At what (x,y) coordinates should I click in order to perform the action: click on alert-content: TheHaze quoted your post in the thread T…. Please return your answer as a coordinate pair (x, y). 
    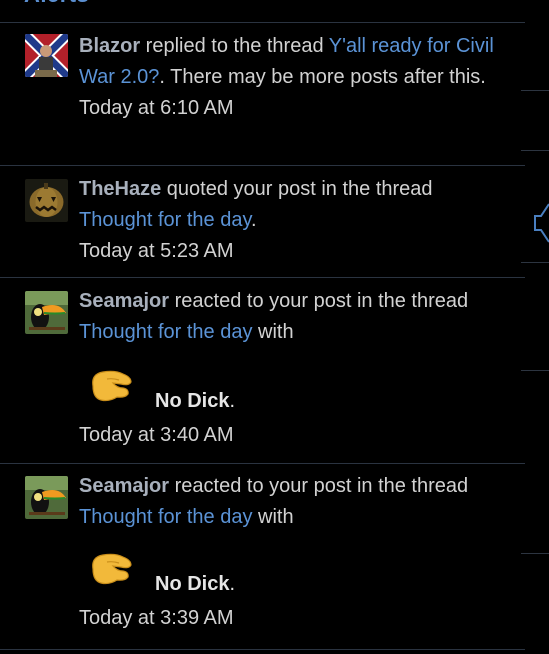
    Looking at the image, I should click on (291, 219).